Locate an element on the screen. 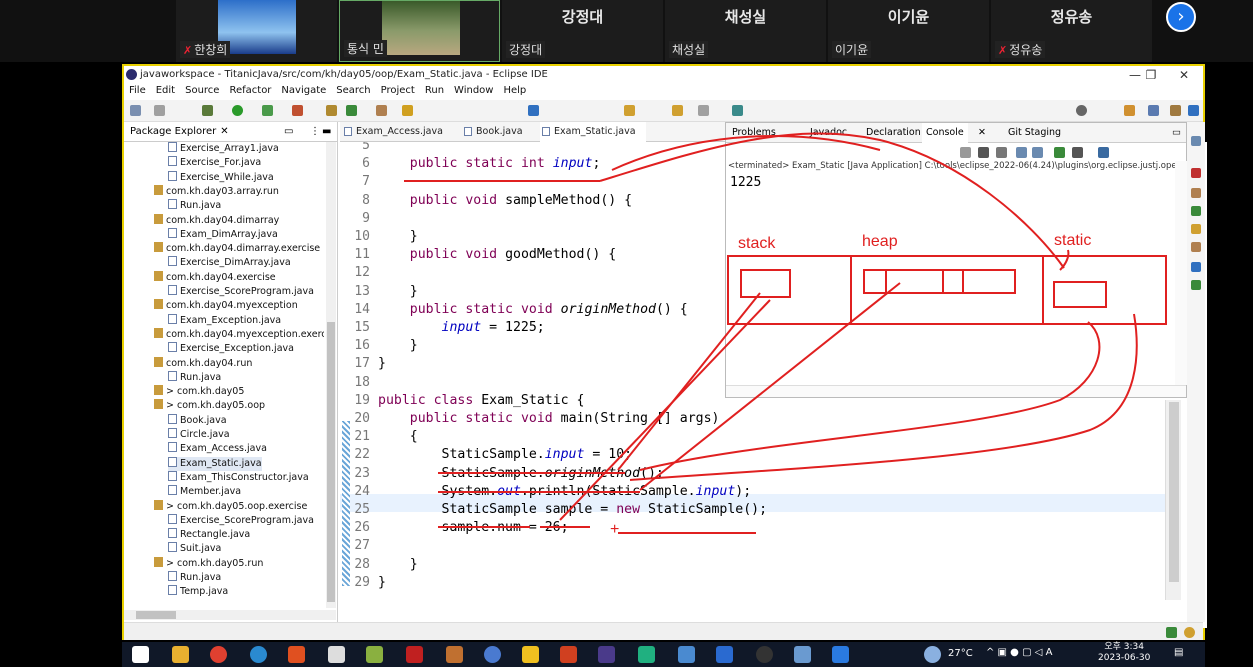 The height and width of the screenshot is (667, 1253). collapse-all-icon: ▭ is located at coordinates (288, 132).